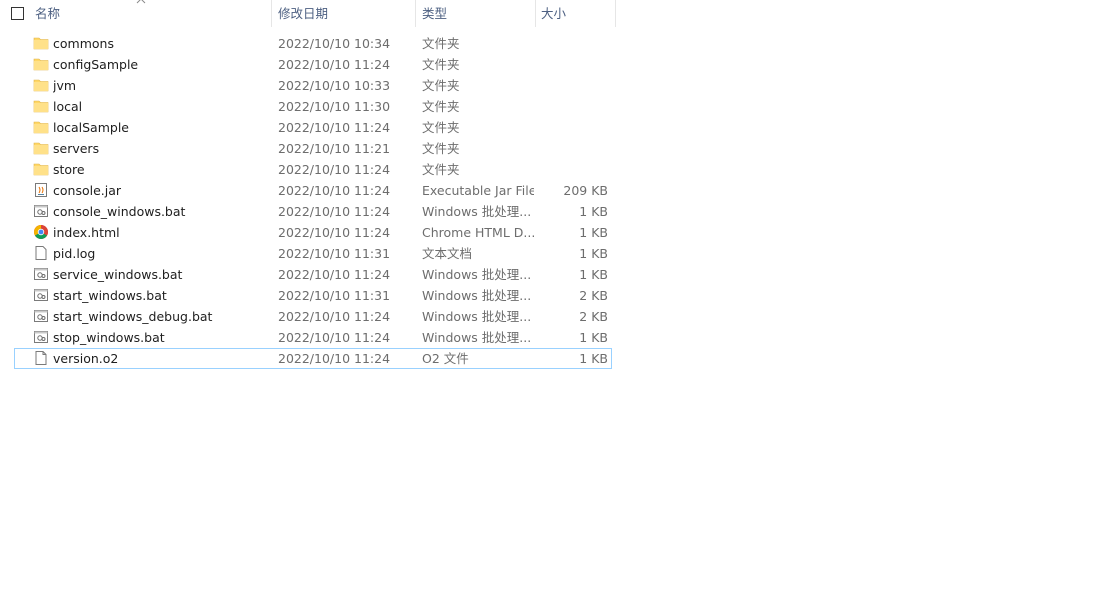  I want to click on file-name: version.o2, so click(160, 358).